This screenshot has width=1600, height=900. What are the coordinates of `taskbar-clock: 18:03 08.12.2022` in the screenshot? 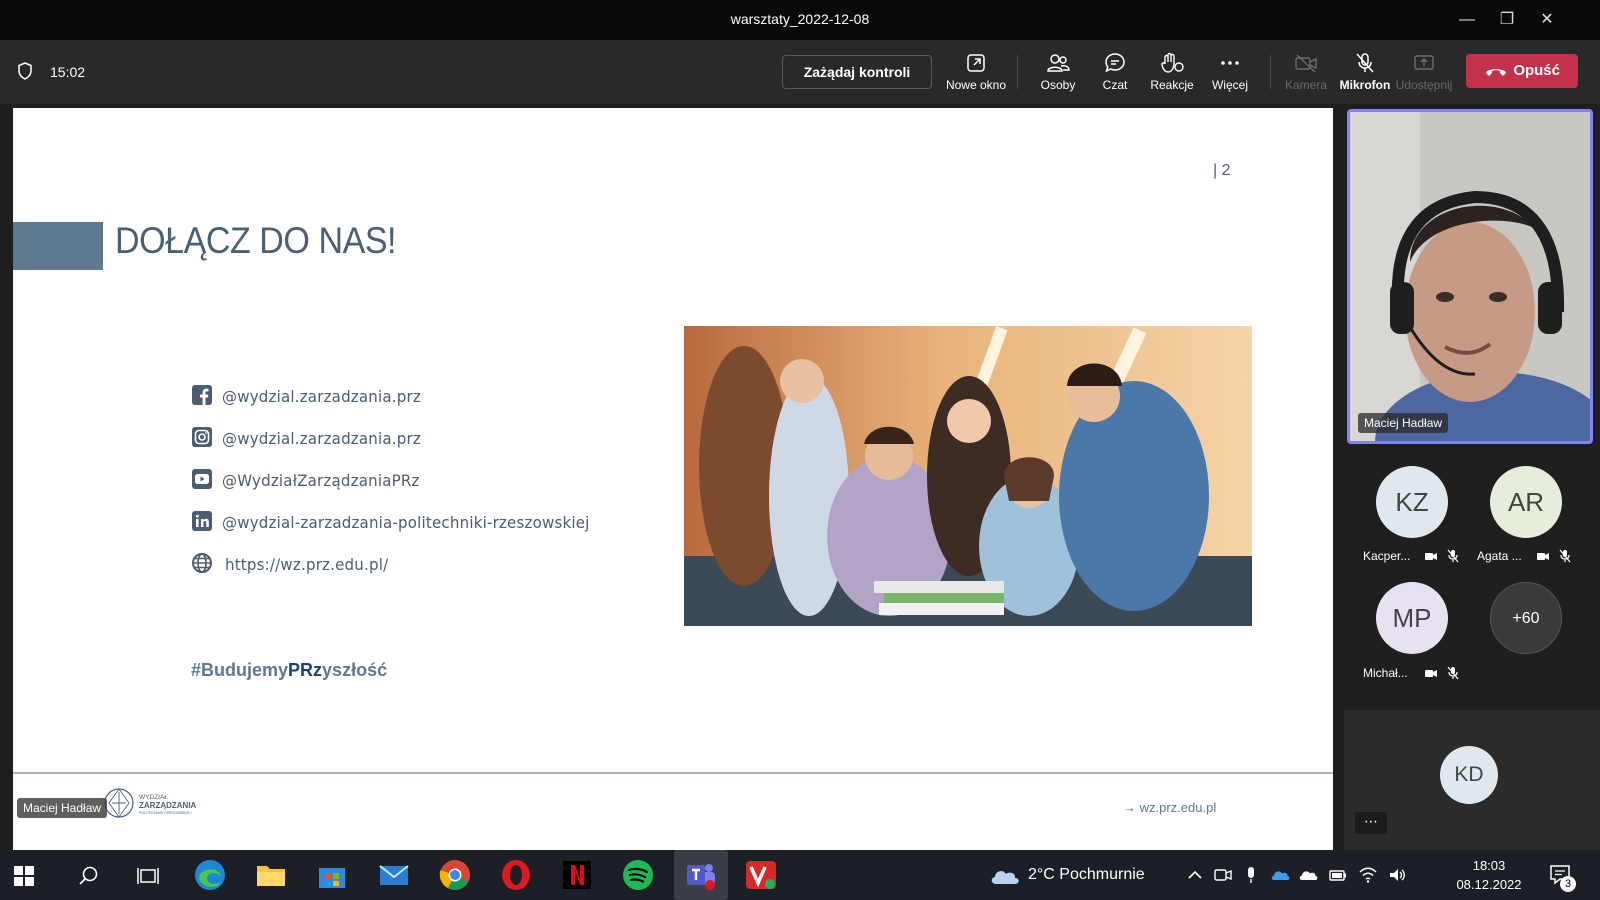 It's located at (1489, 875).